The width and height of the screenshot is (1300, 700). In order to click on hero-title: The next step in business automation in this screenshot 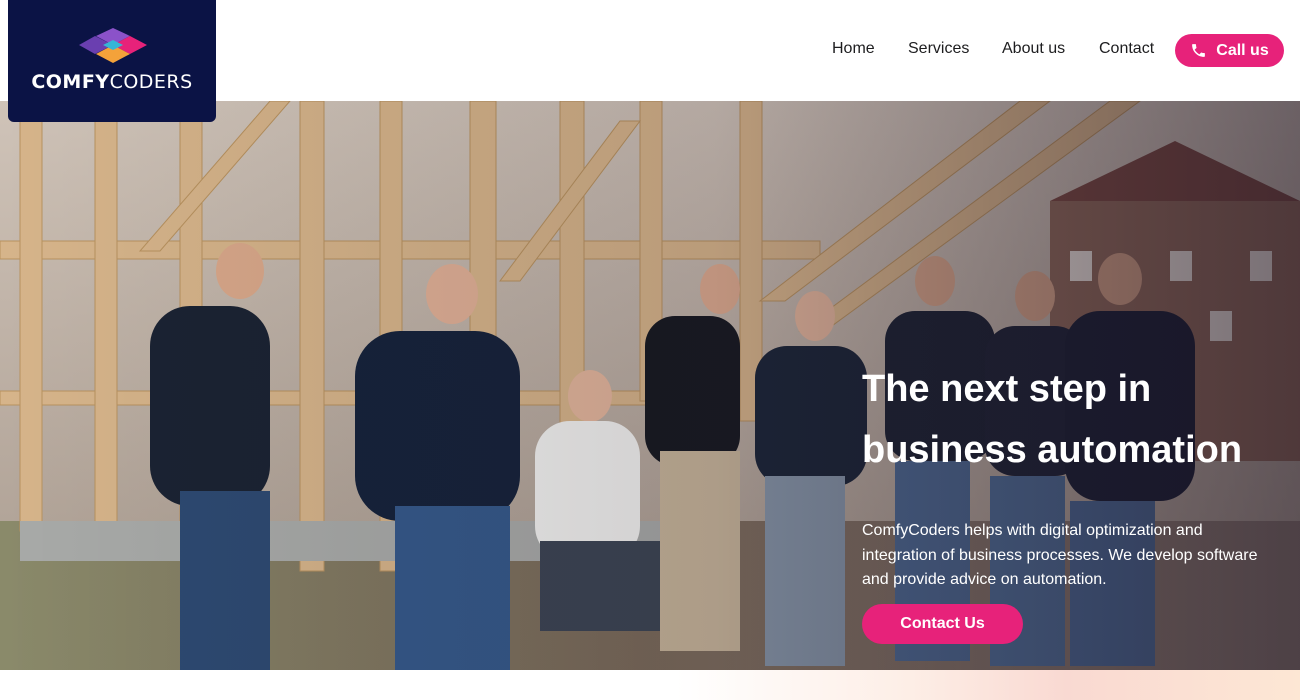, I will do `click(1072, 420)`.